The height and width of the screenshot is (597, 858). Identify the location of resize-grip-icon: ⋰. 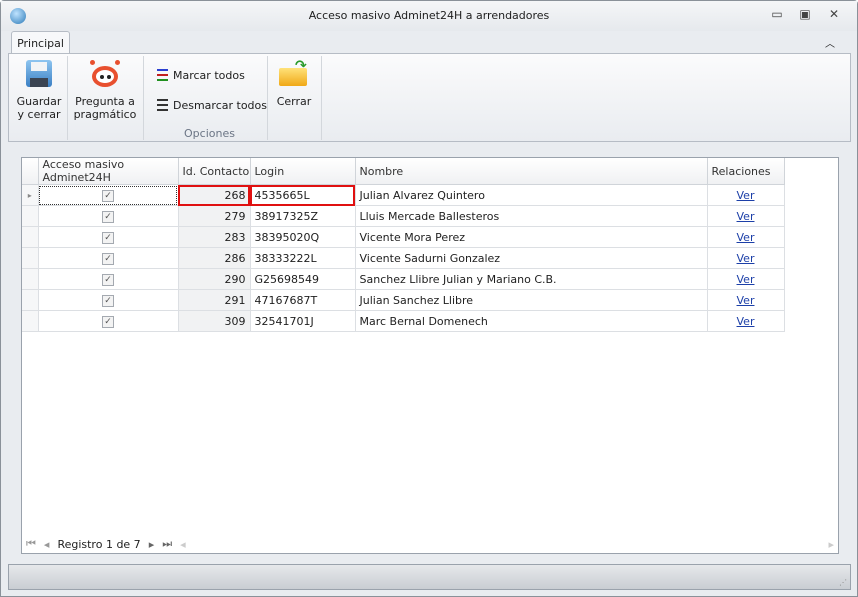
(843, 582).